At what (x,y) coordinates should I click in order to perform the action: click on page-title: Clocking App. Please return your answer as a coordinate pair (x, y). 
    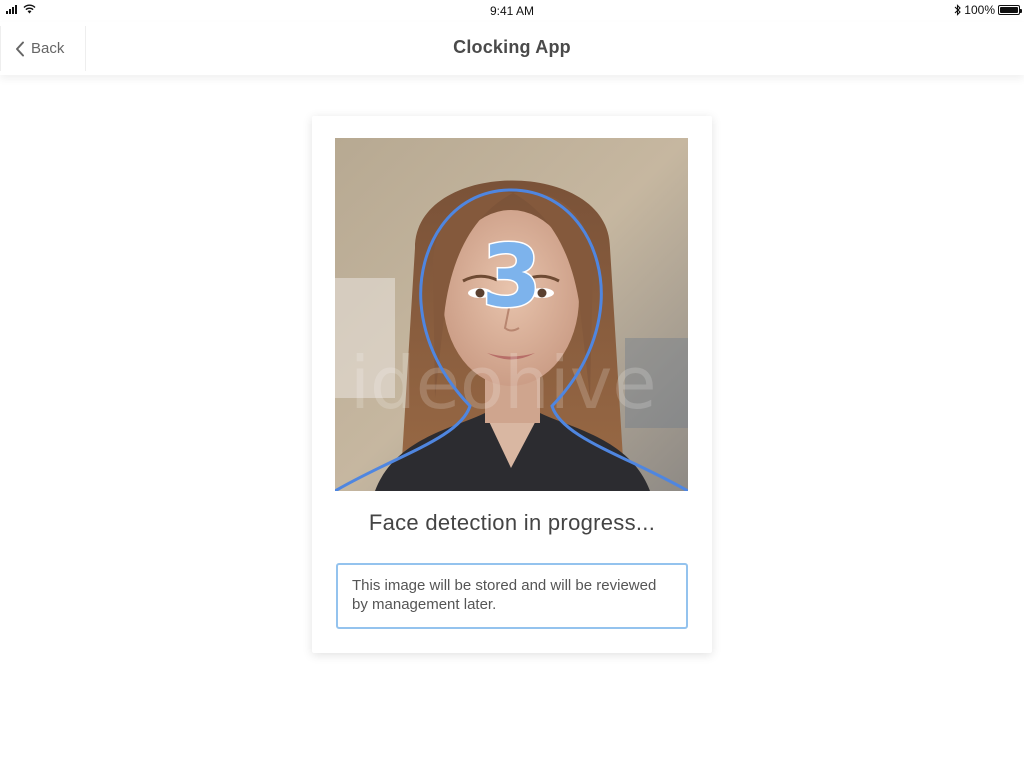
    Looking at the image, I should click on (512, 47).